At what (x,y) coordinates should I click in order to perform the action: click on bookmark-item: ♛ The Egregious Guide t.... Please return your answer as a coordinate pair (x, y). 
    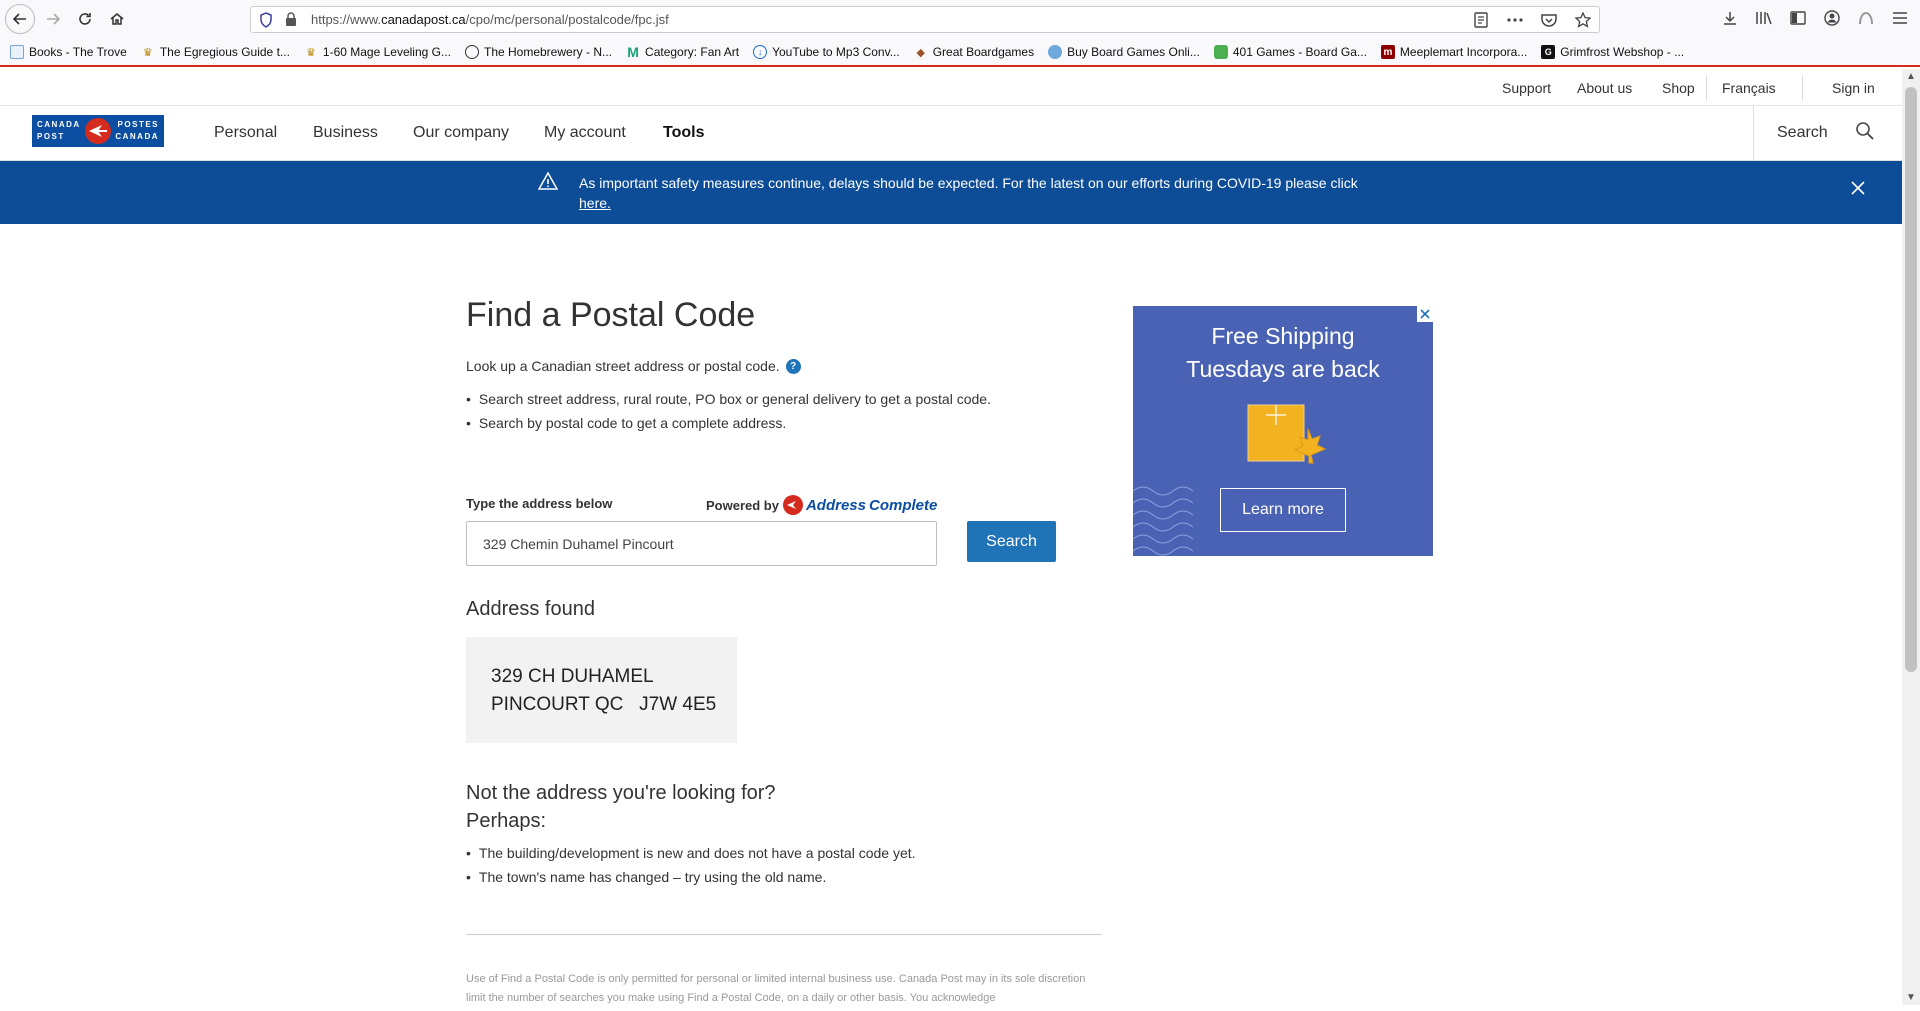
    Looking at the image, I should click on (215, 52).